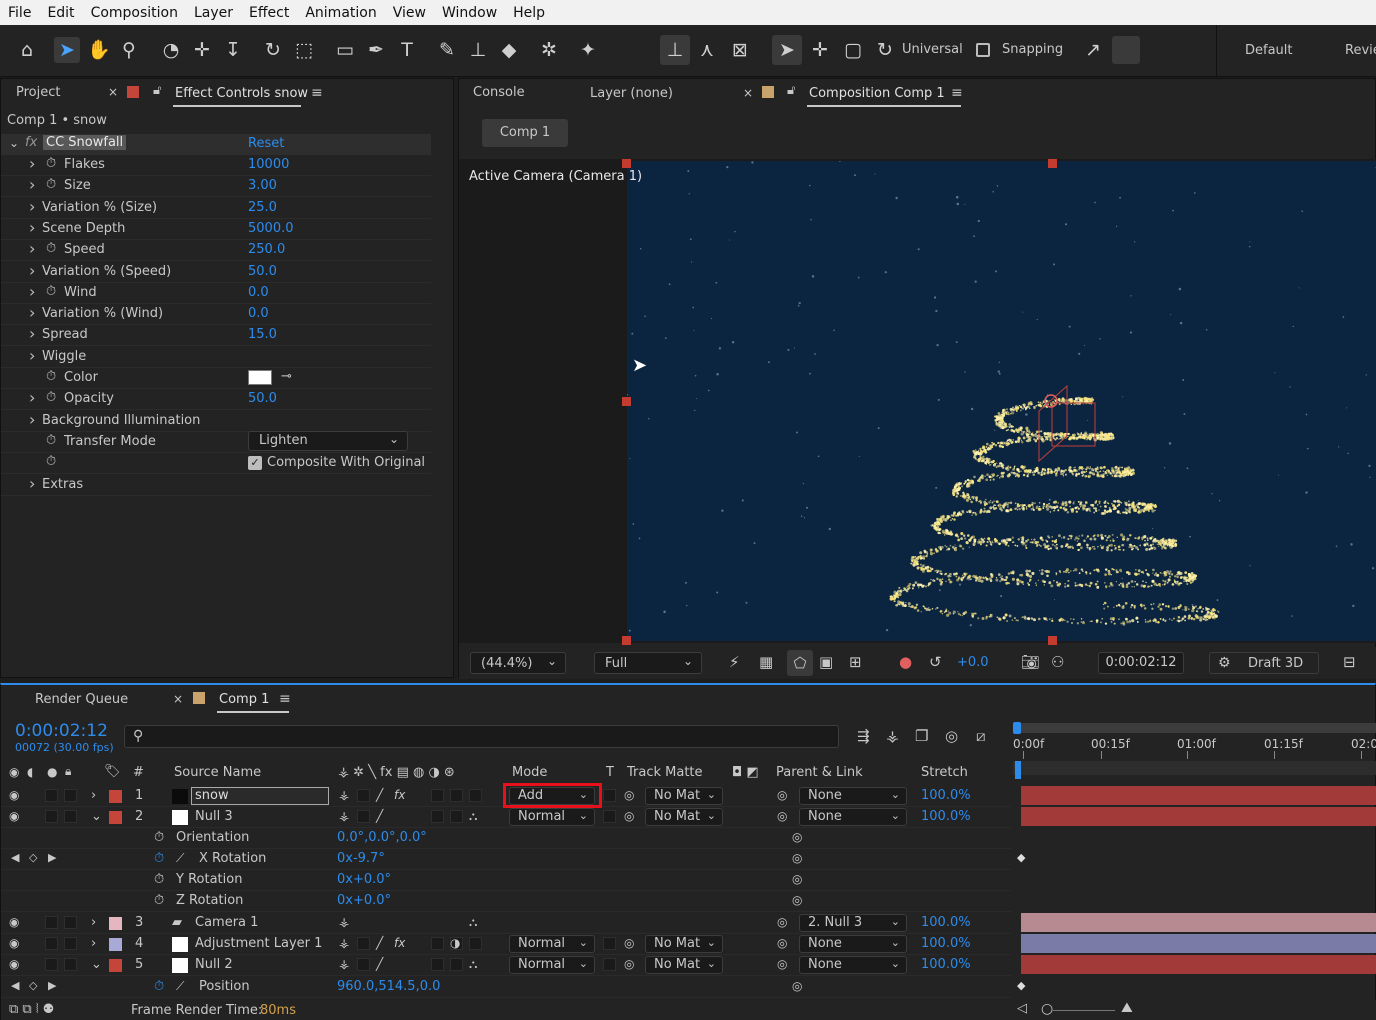  What do you see at coordinates (506, 817) in the screenshot?
I see `layer-row: ◉ ⌄ 2 Null 3 ⚶ ╱ ⛬ Normal ⌄ ◎ No Mat ⌄ ◎ None ⌄ 100.0%` at bounding box center [506, 817].